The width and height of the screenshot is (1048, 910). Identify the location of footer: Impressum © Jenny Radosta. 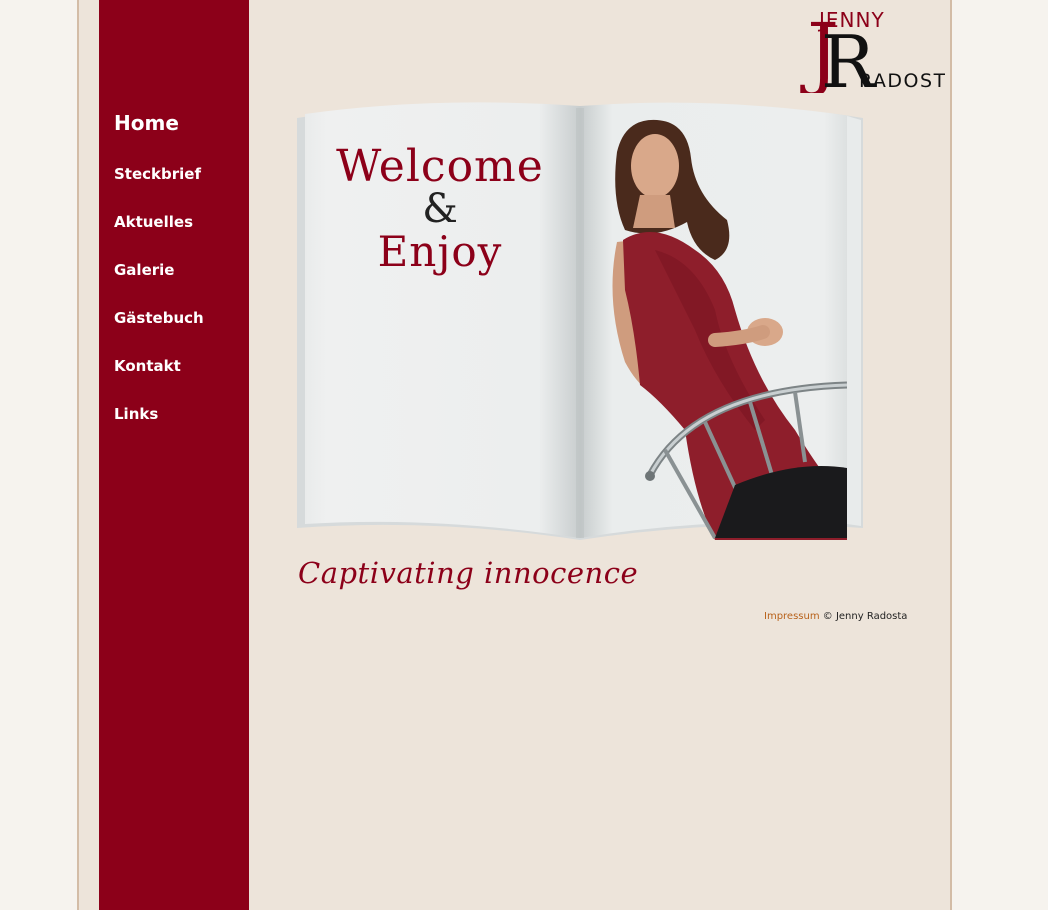
(835, 616).